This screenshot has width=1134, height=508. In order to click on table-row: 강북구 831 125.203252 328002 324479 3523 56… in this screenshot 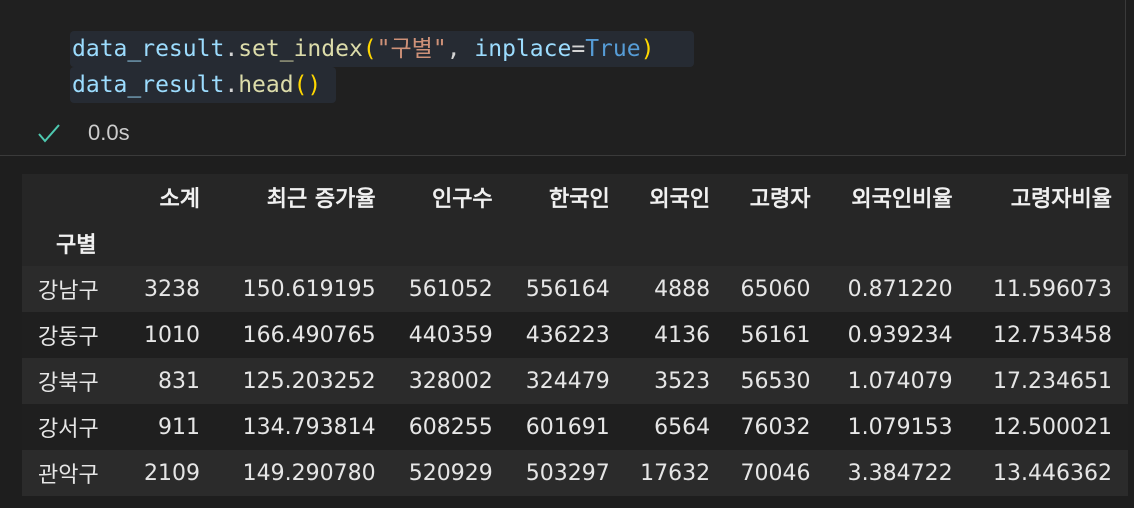, I will do `click(575, 381)`.